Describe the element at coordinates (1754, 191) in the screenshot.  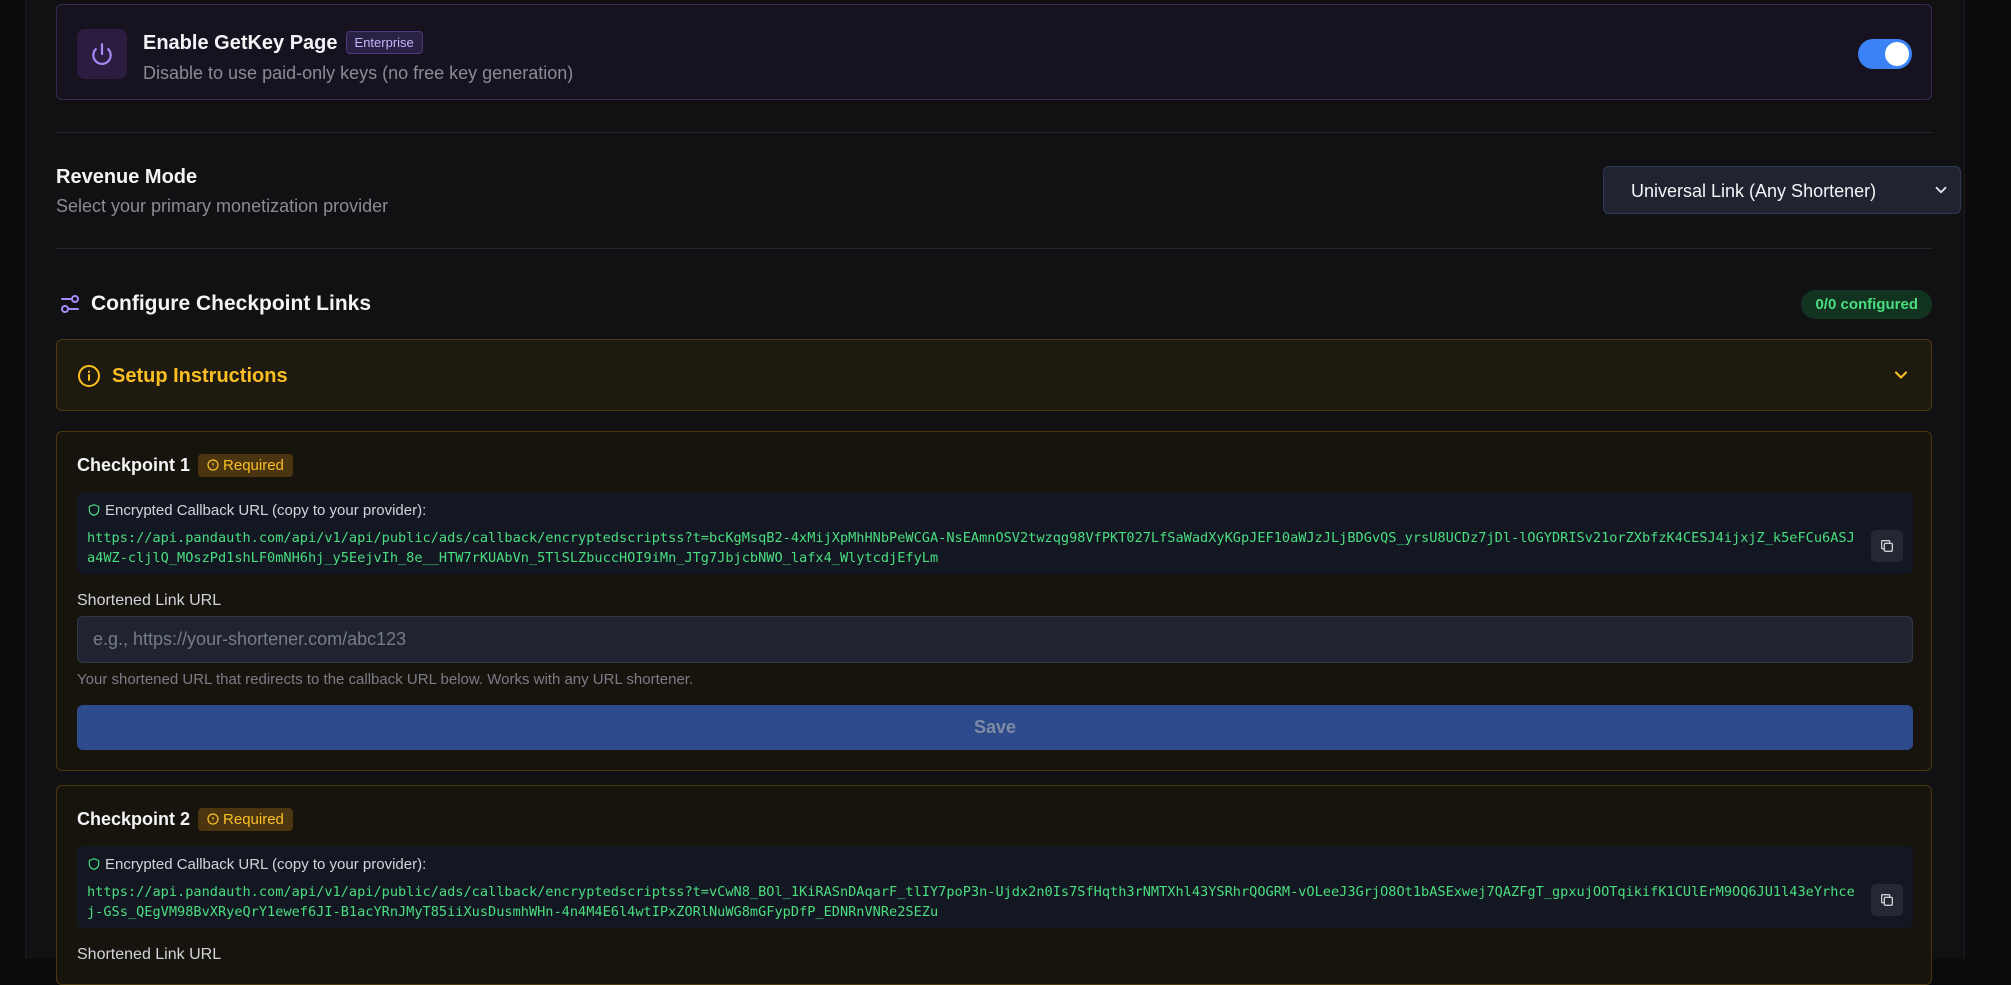
I see `revenue-mode-value: Universal Link (Any Shortener)` at that location.